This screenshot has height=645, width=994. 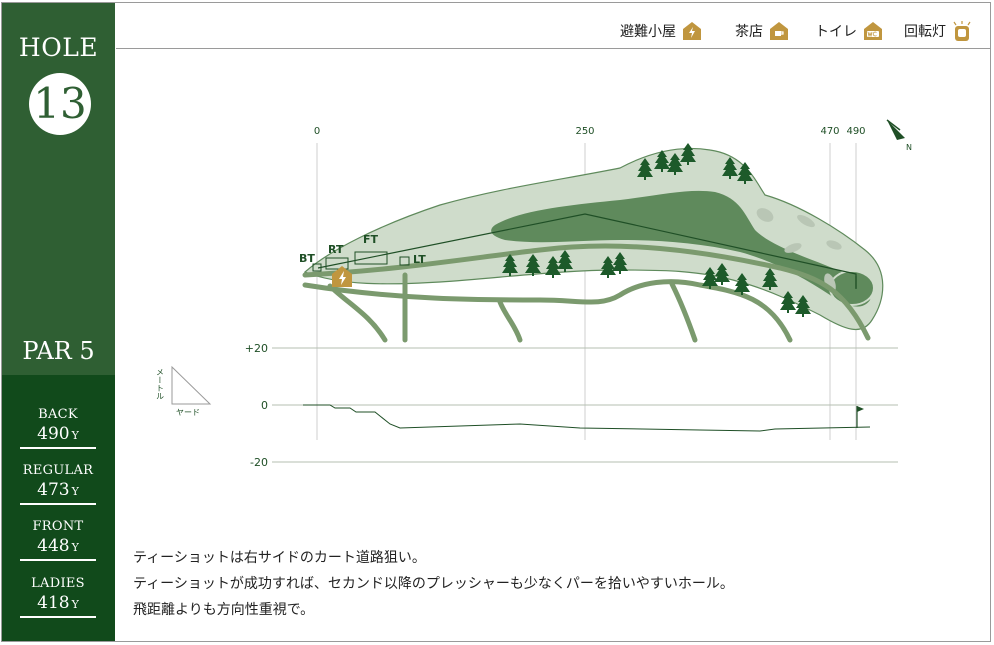 What do you see at coordinates (852, 288) in the screenshot?
I see `green` at bounding box center [852, 288].